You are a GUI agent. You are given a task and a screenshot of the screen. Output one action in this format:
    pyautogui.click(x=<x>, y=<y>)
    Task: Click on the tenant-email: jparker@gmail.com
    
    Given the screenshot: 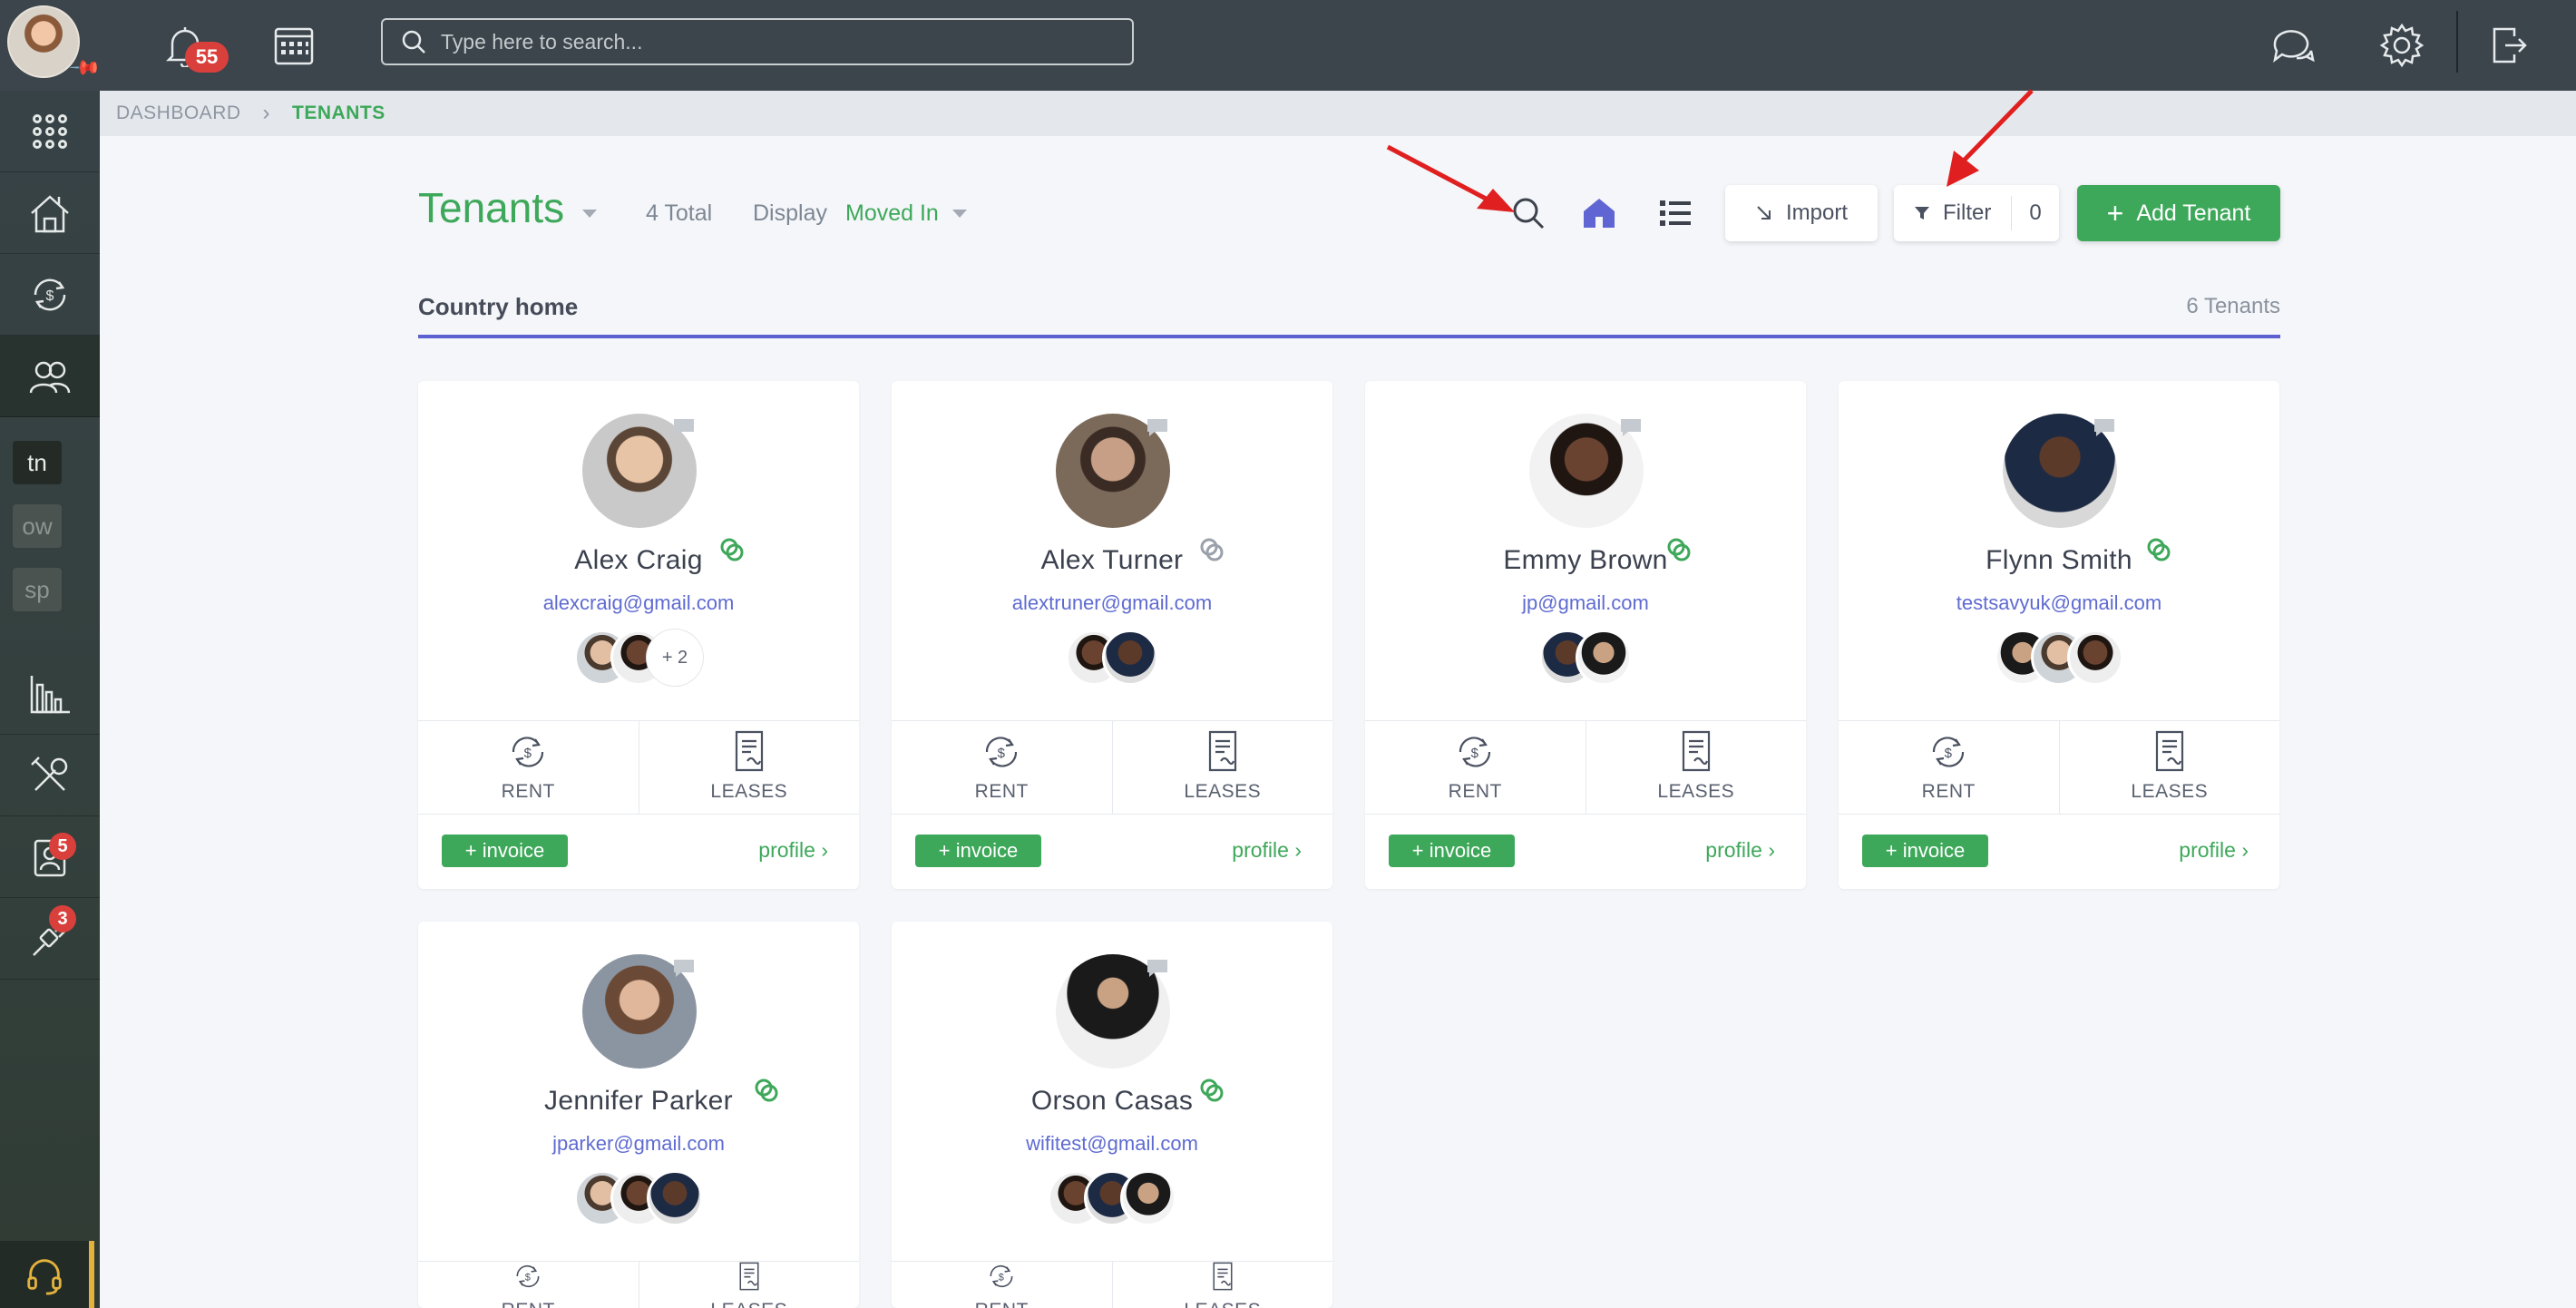 What is the action you would take?
    pyautogui.click(x=638, y=1144)
    